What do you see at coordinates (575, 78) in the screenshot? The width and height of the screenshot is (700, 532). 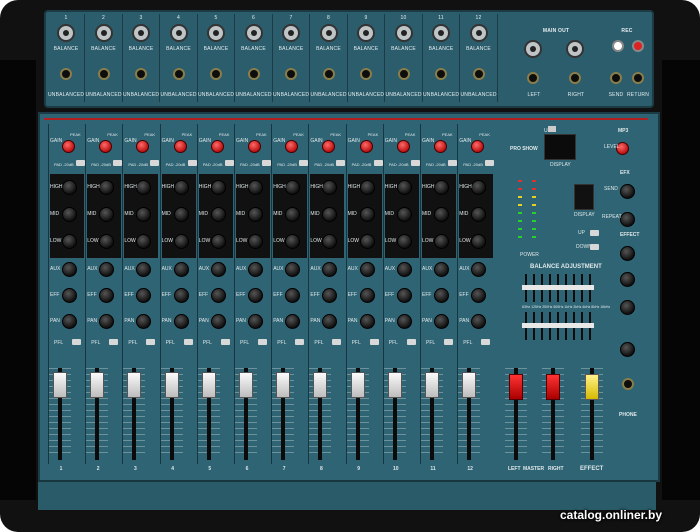 I see `main-out-right-jack` at bounding box center [575, 78].